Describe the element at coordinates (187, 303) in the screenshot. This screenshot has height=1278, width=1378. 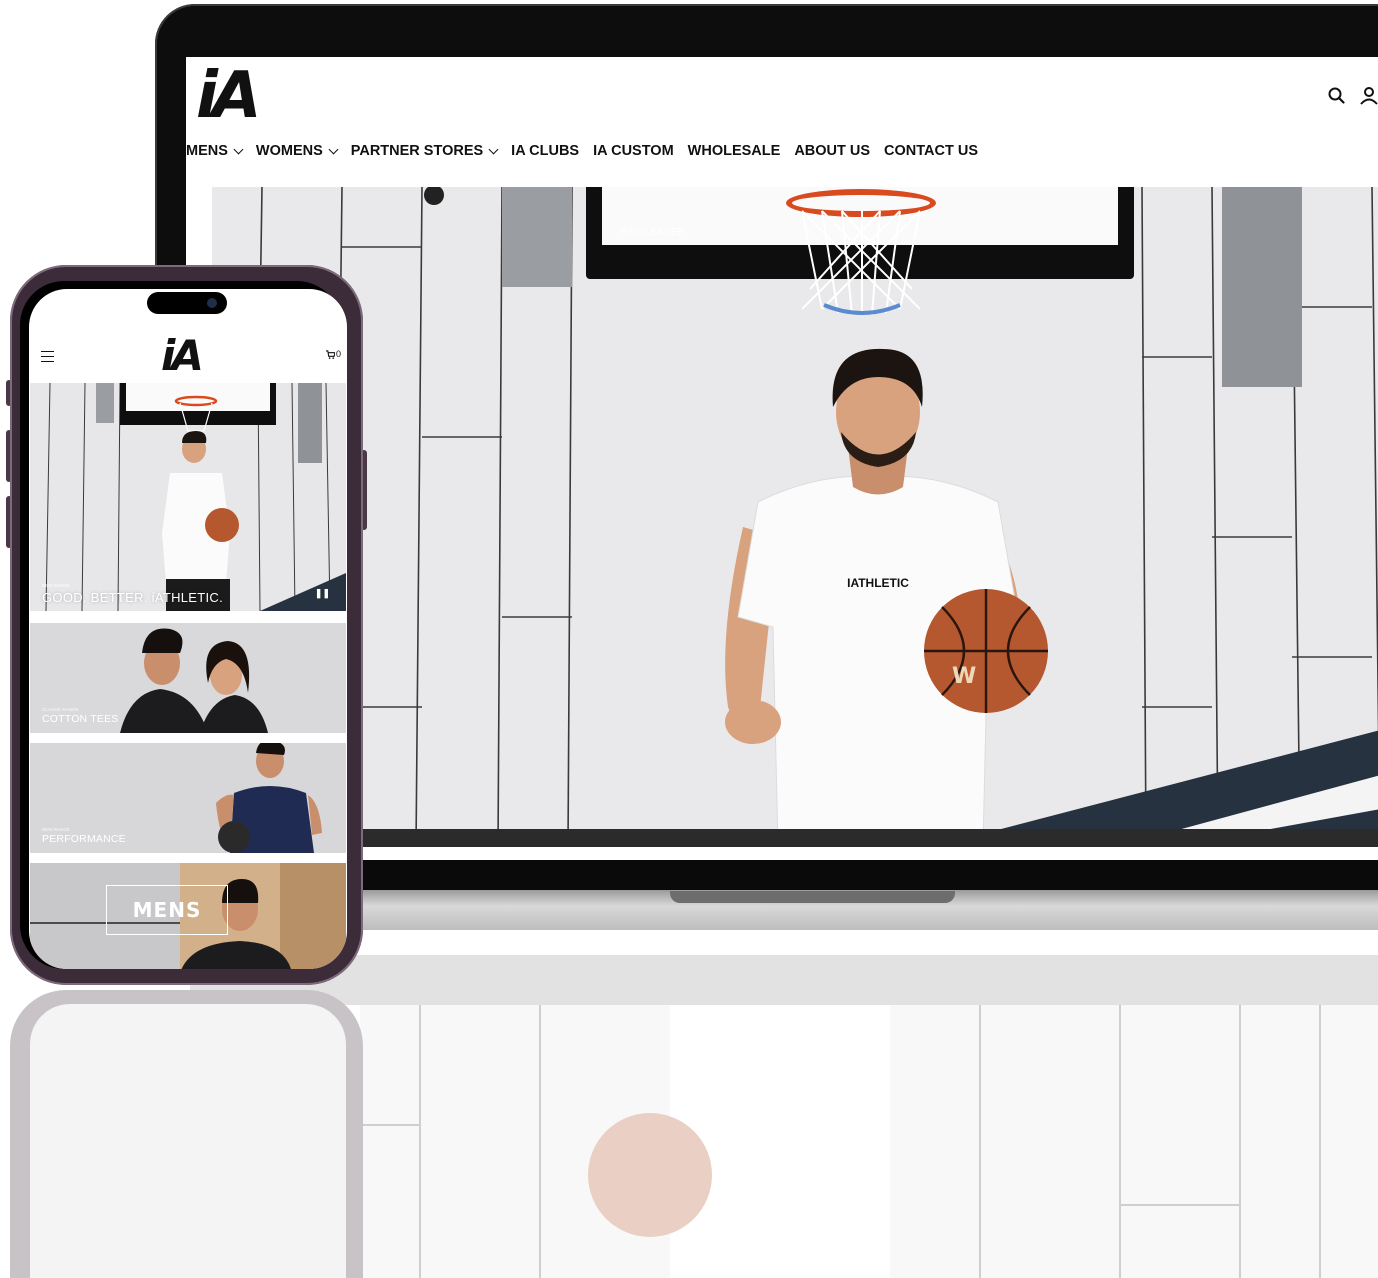
I see `dynamic-island` at that location.